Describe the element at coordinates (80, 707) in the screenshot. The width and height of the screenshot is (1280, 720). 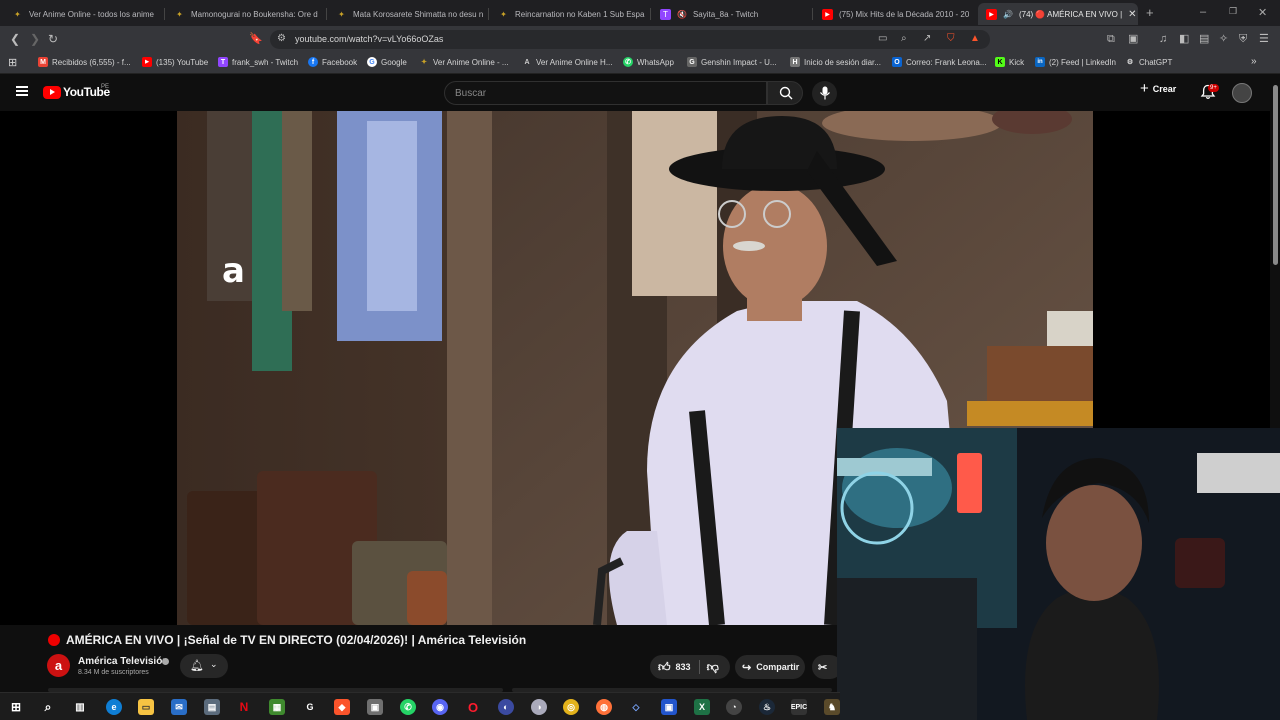
I see `task-view-icon: ▥` at that location.